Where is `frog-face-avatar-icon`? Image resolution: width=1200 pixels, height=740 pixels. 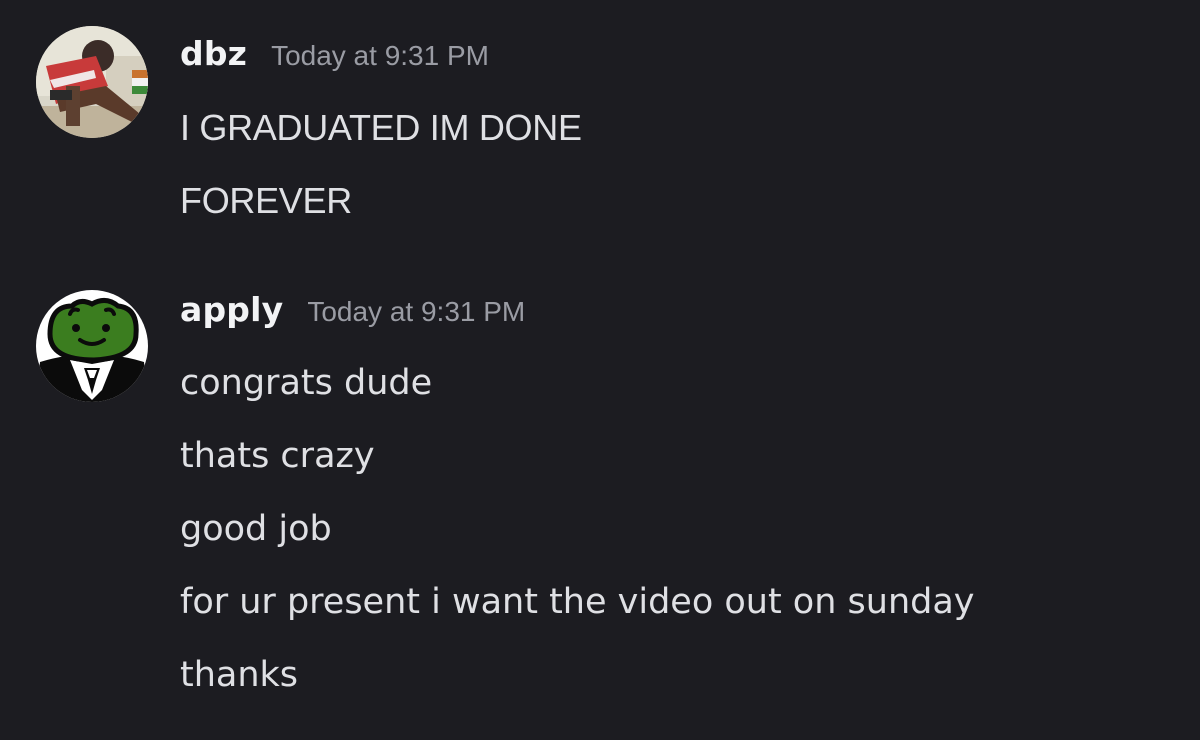 frog-face-avatar-icon is located at coordinates (92, 346).